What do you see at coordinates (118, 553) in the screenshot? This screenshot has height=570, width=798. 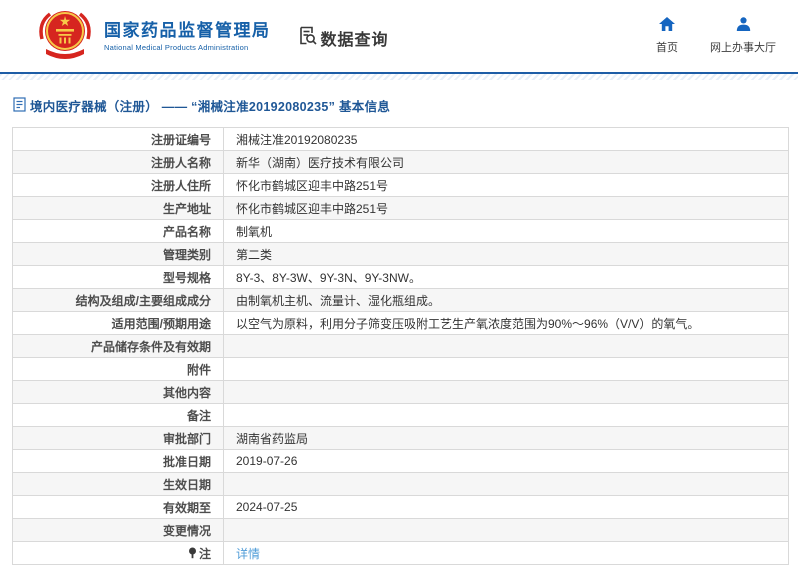 I see `note-row-label: 注` at bounding box center [118, 553].